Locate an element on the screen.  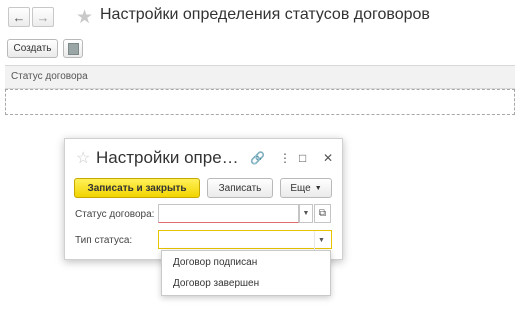
status-dropdown-button: ▼ is located at coordinates (306, 213).